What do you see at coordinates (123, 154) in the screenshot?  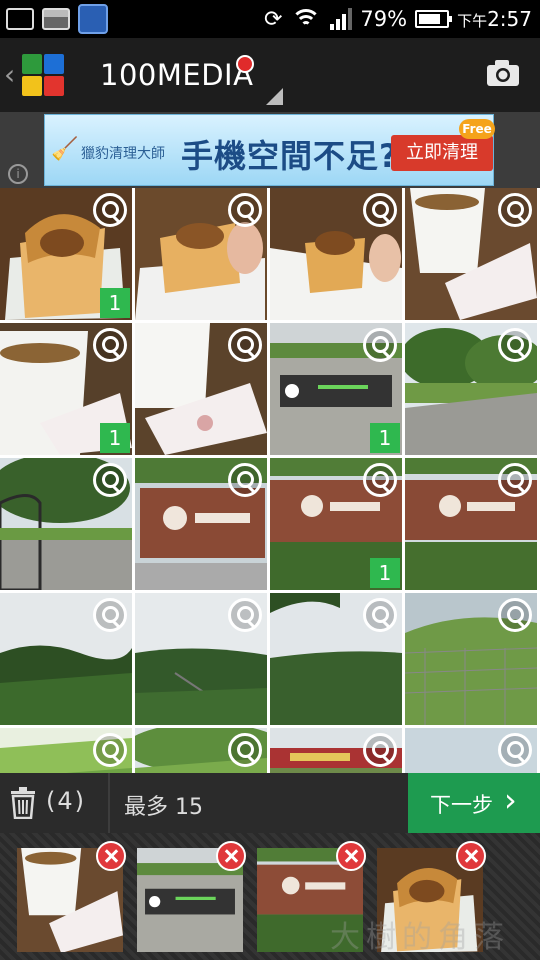 I see `ad-brand: 獵豹清理大師` at bounding box center [123, 154].